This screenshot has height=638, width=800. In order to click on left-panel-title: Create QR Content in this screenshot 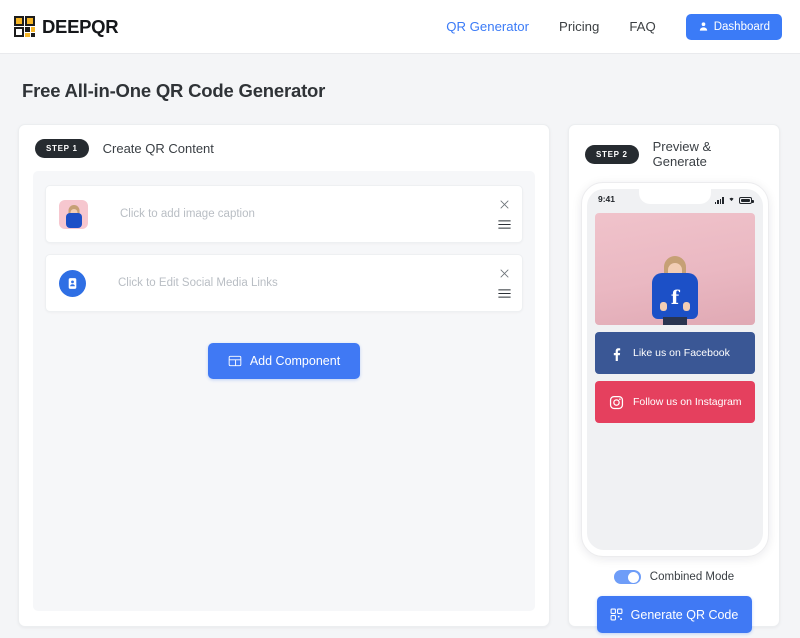, I will do `click(158, 148)`.